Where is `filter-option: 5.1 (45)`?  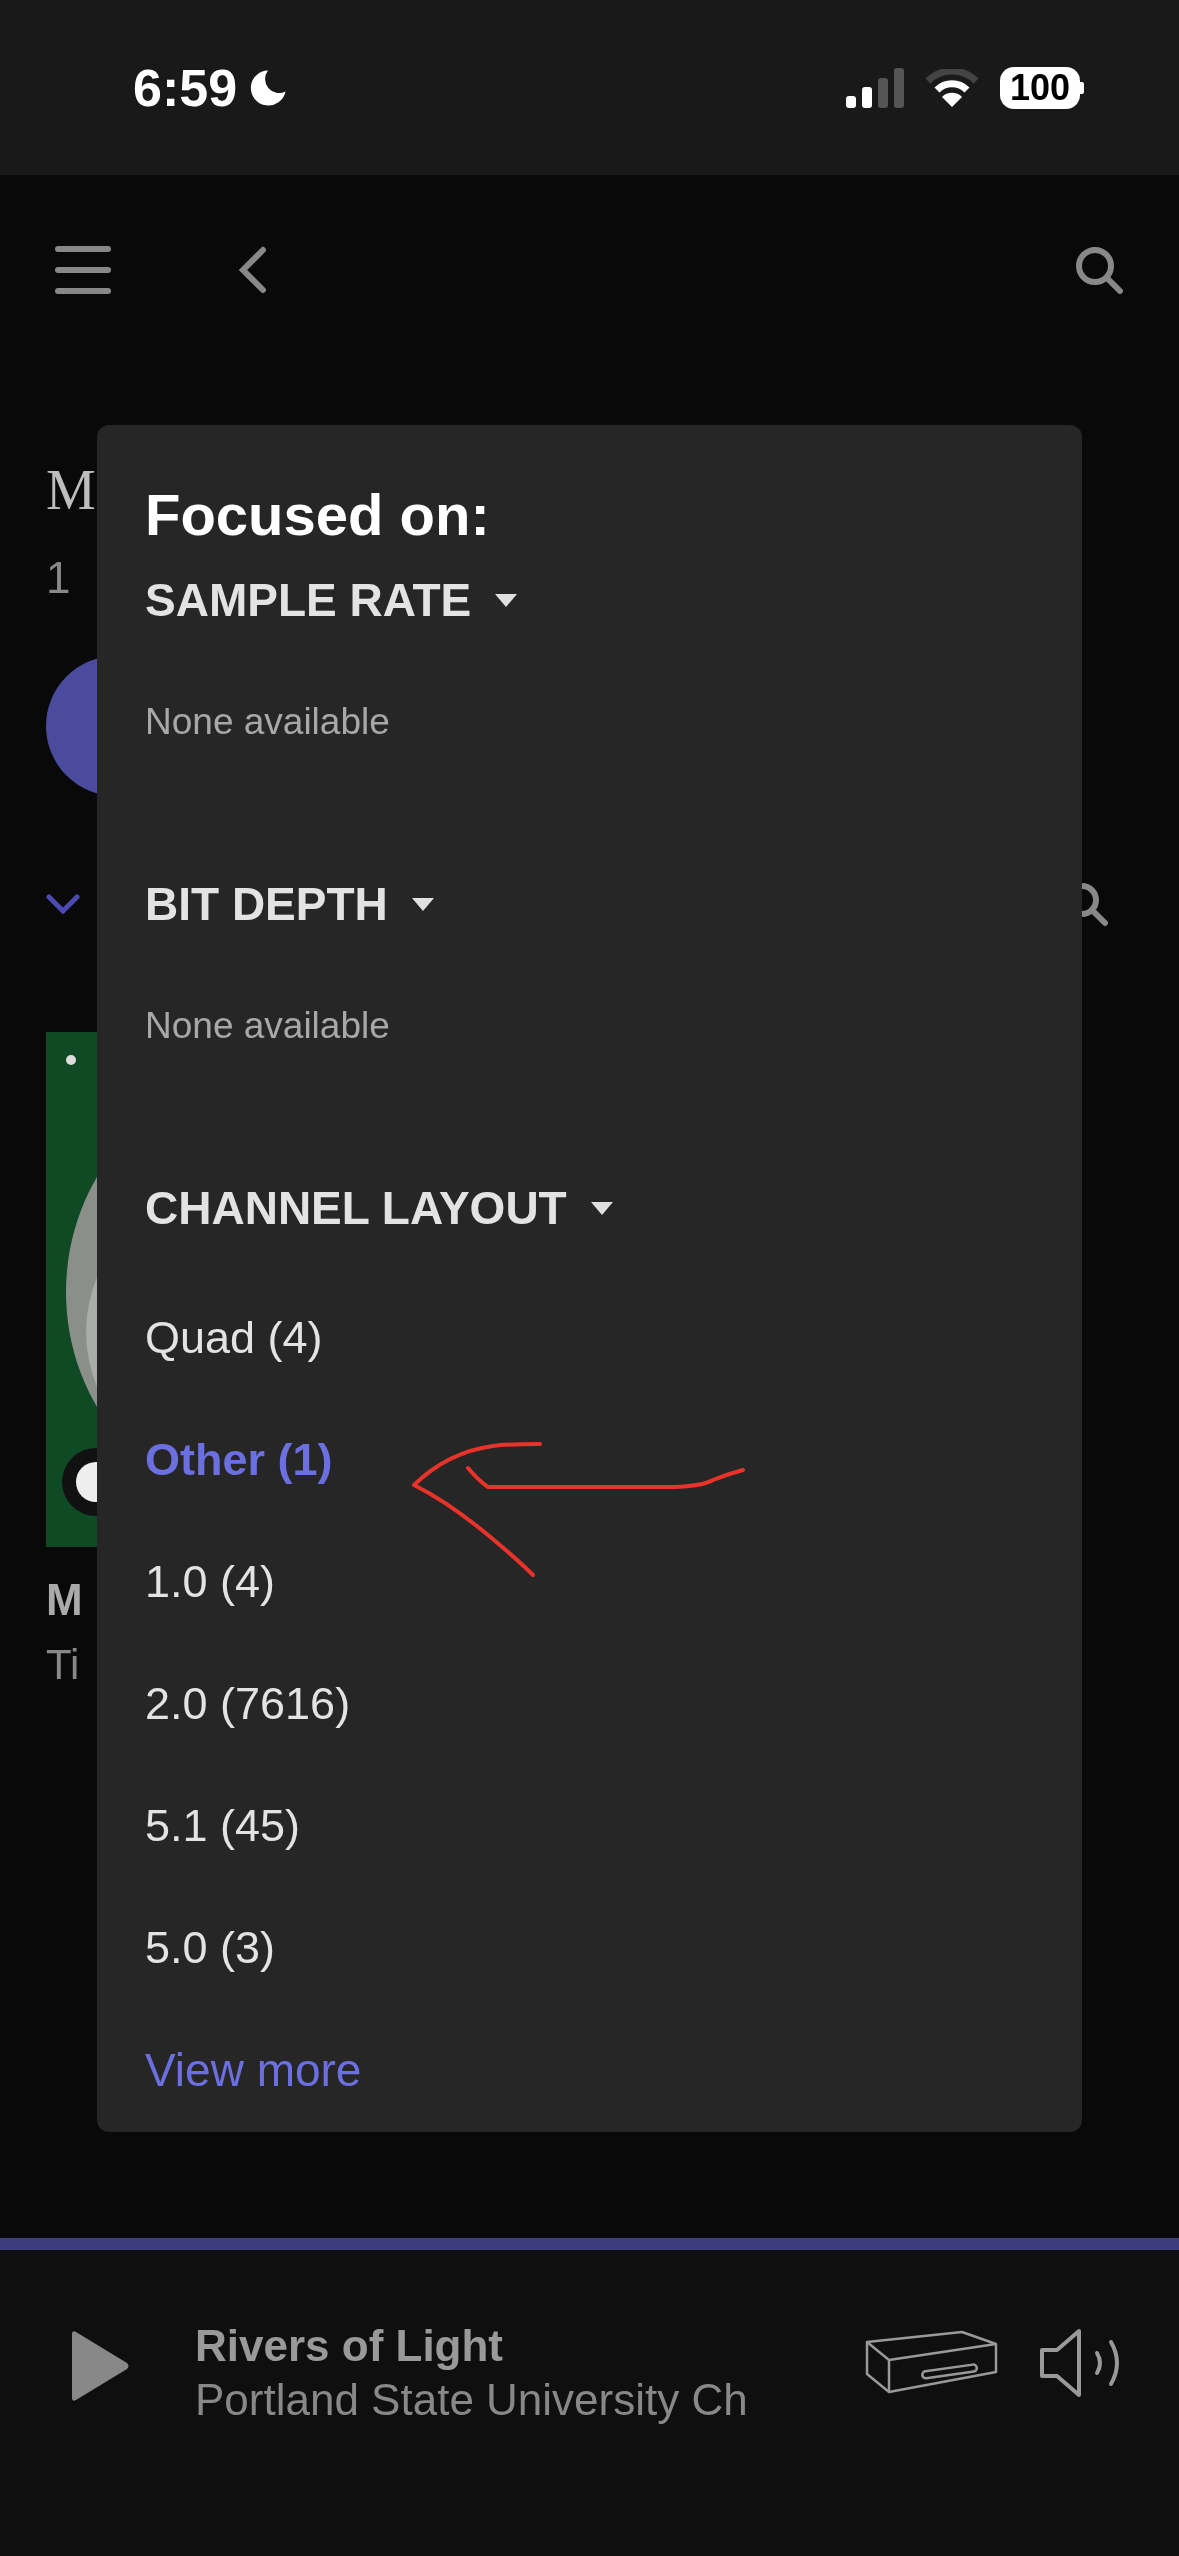 filter-option: 5.1 (45) is located at coordinates (223, 1826).